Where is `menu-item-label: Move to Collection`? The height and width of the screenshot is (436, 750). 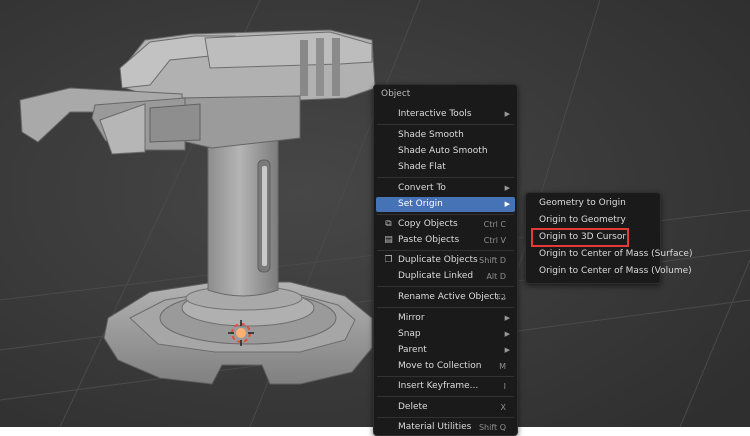
menu-item-label: Move to Collection is located at coordinates (440, 366).